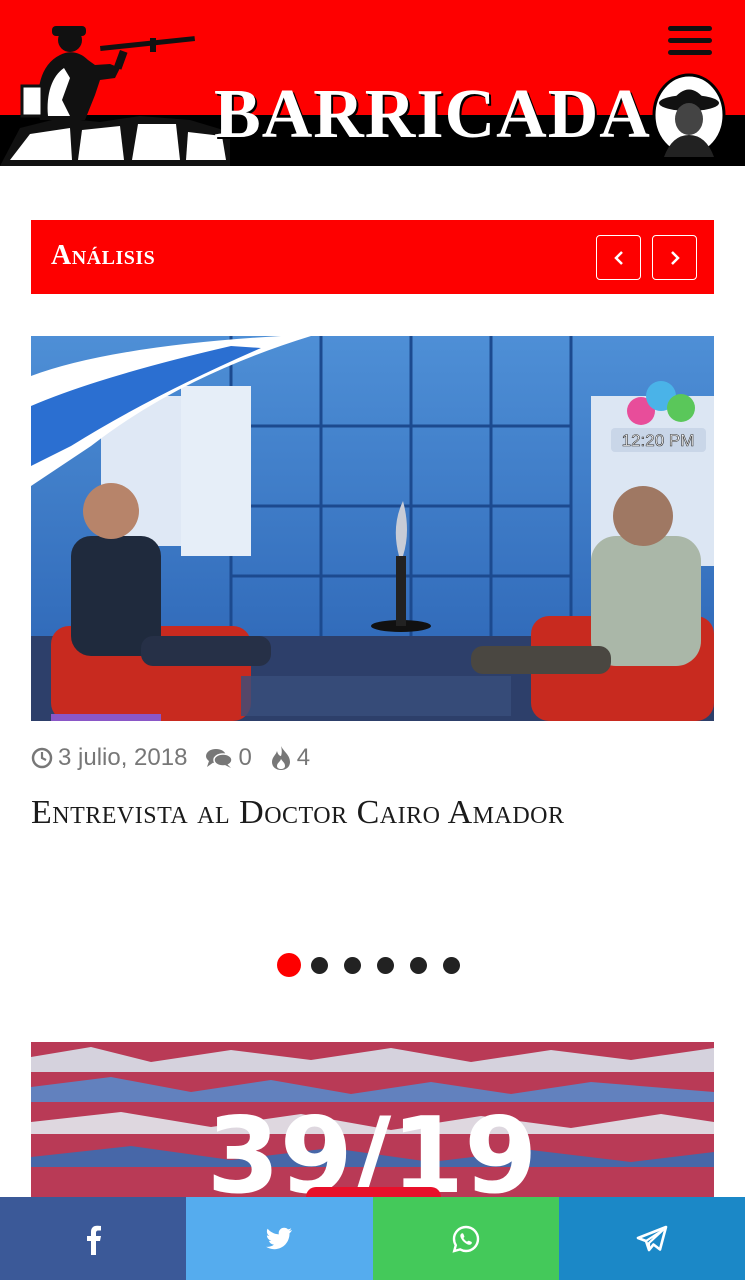  I want to click on share-bar, so click(372, 1238).